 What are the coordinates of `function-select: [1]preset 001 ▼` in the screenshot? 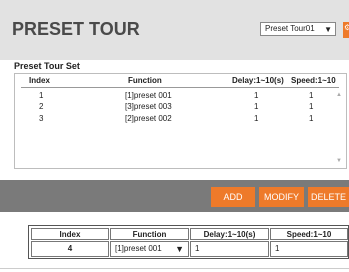 It's located at (149, 249).